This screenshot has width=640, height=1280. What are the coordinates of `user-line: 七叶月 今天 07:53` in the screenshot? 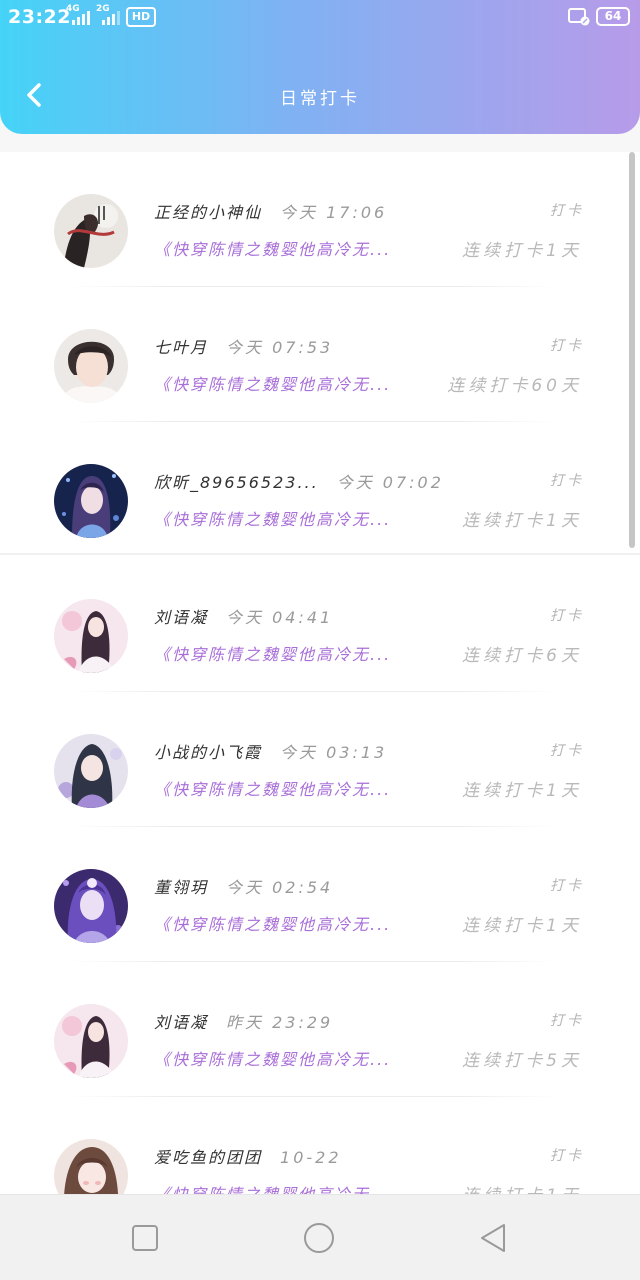 It's located at (243, 346).